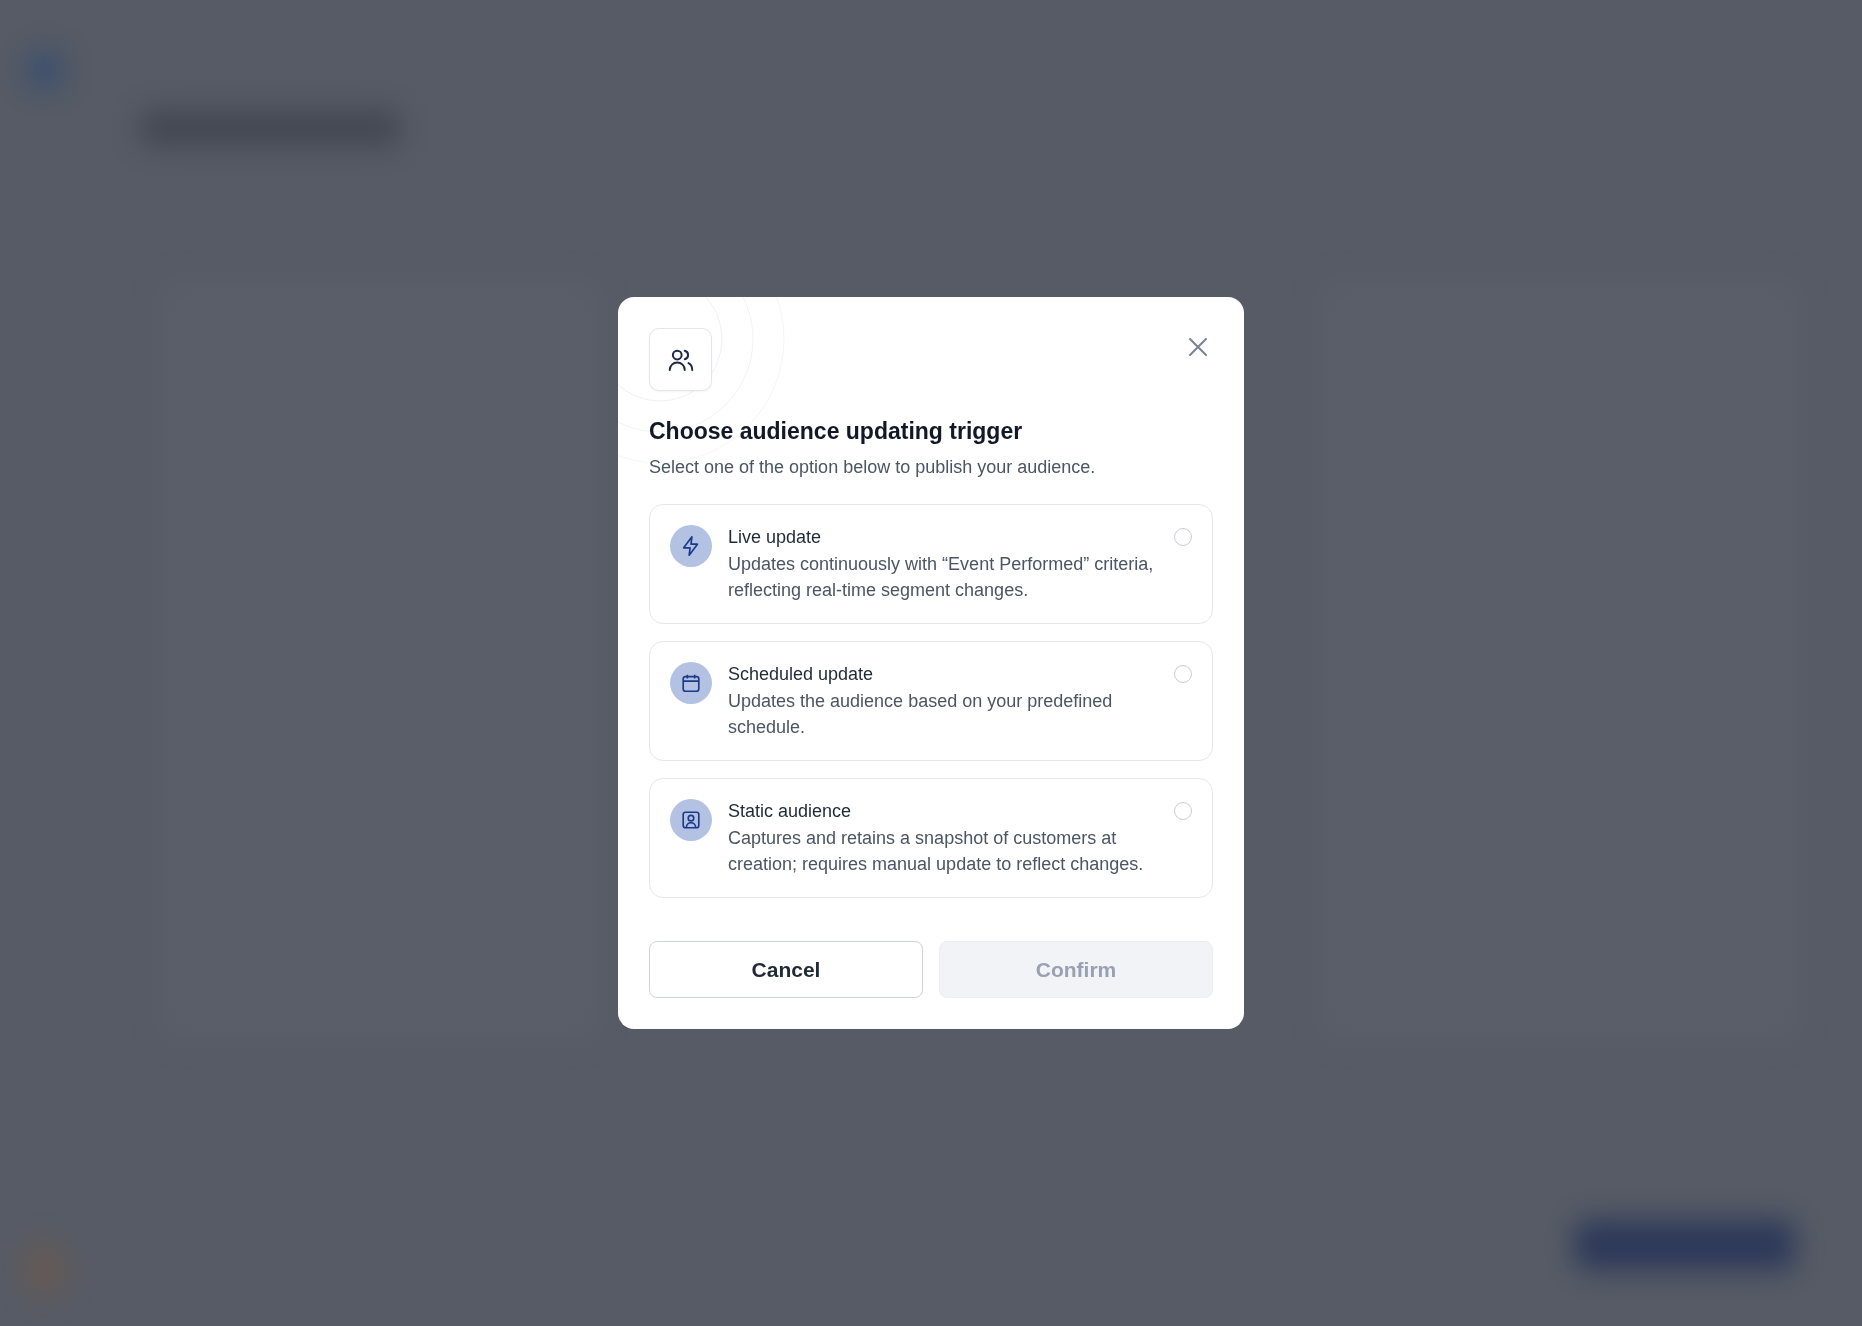  What do you see at coordinates (790, 811) in the screenshot?
I see `option-title: Static audience` at bounding box center [790, 811].